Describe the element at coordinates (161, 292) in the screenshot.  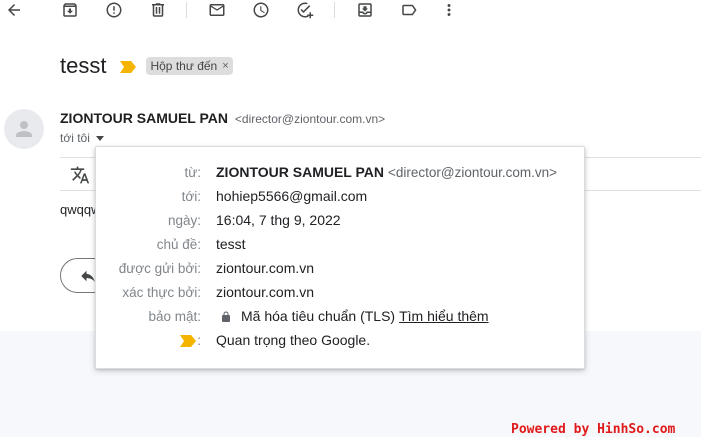
I see `detail-label: xác thực bởi:` at that location.